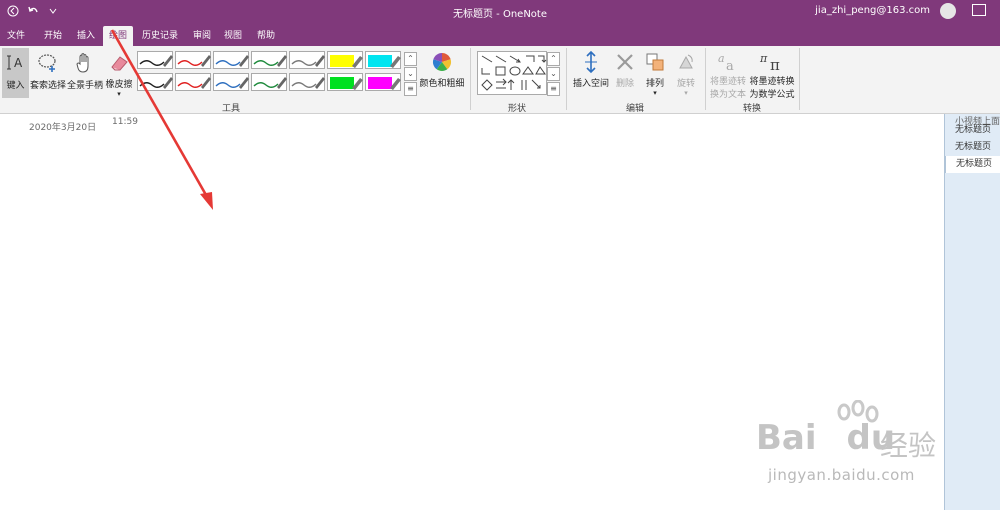  Describe the element at coordinates (442, 62) in the screenshot. I see `color-wheel-icon` at that location.